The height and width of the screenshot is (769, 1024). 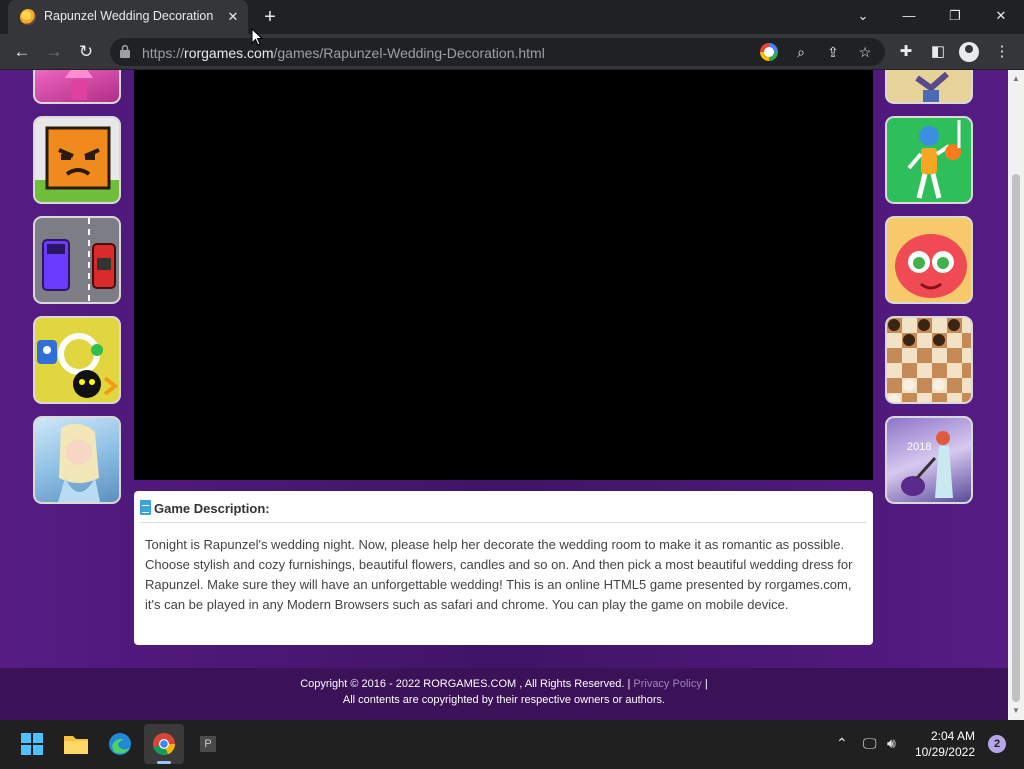 I want to click on game-thumb-basketball-stickman, so click(x=929, y=160).